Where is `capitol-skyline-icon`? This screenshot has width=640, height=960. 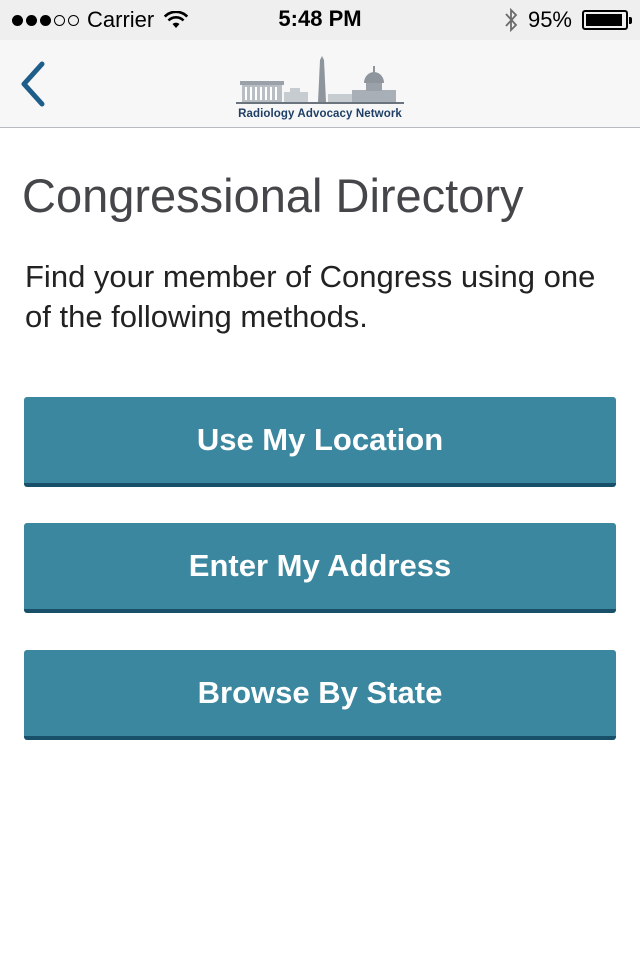
capitol-skyline-icon is located at coordinates (320, 80).